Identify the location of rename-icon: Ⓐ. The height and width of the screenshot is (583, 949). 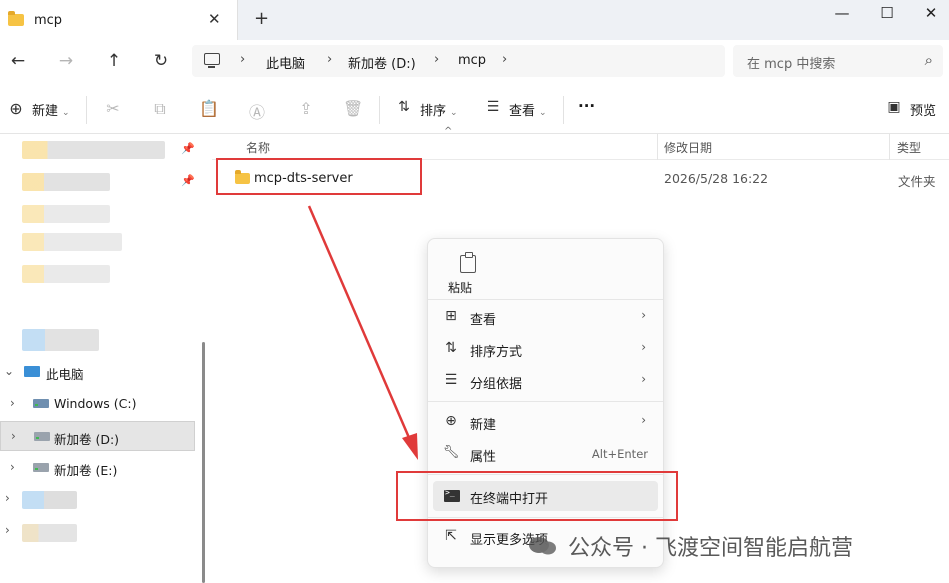
(257, 111).